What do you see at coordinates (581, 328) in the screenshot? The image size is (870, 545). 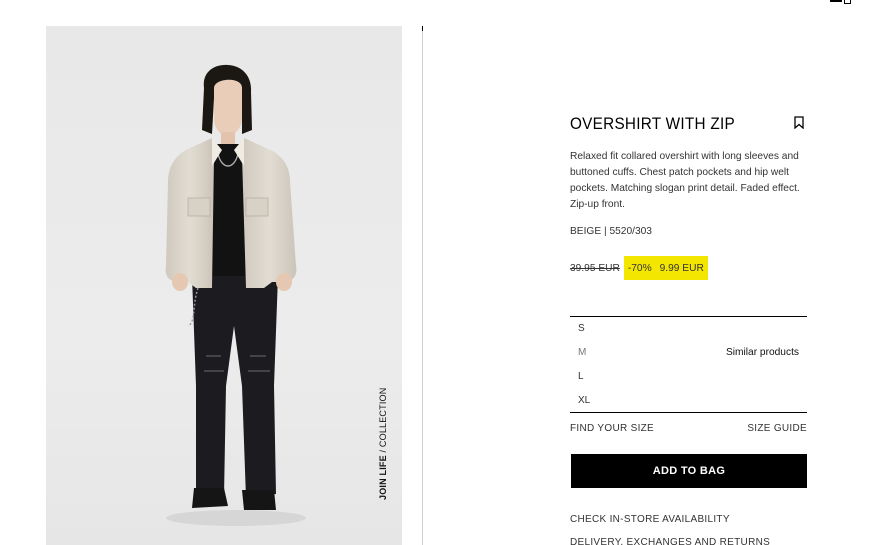 I see `size-option-s: S` at bounding box center [581, 328].